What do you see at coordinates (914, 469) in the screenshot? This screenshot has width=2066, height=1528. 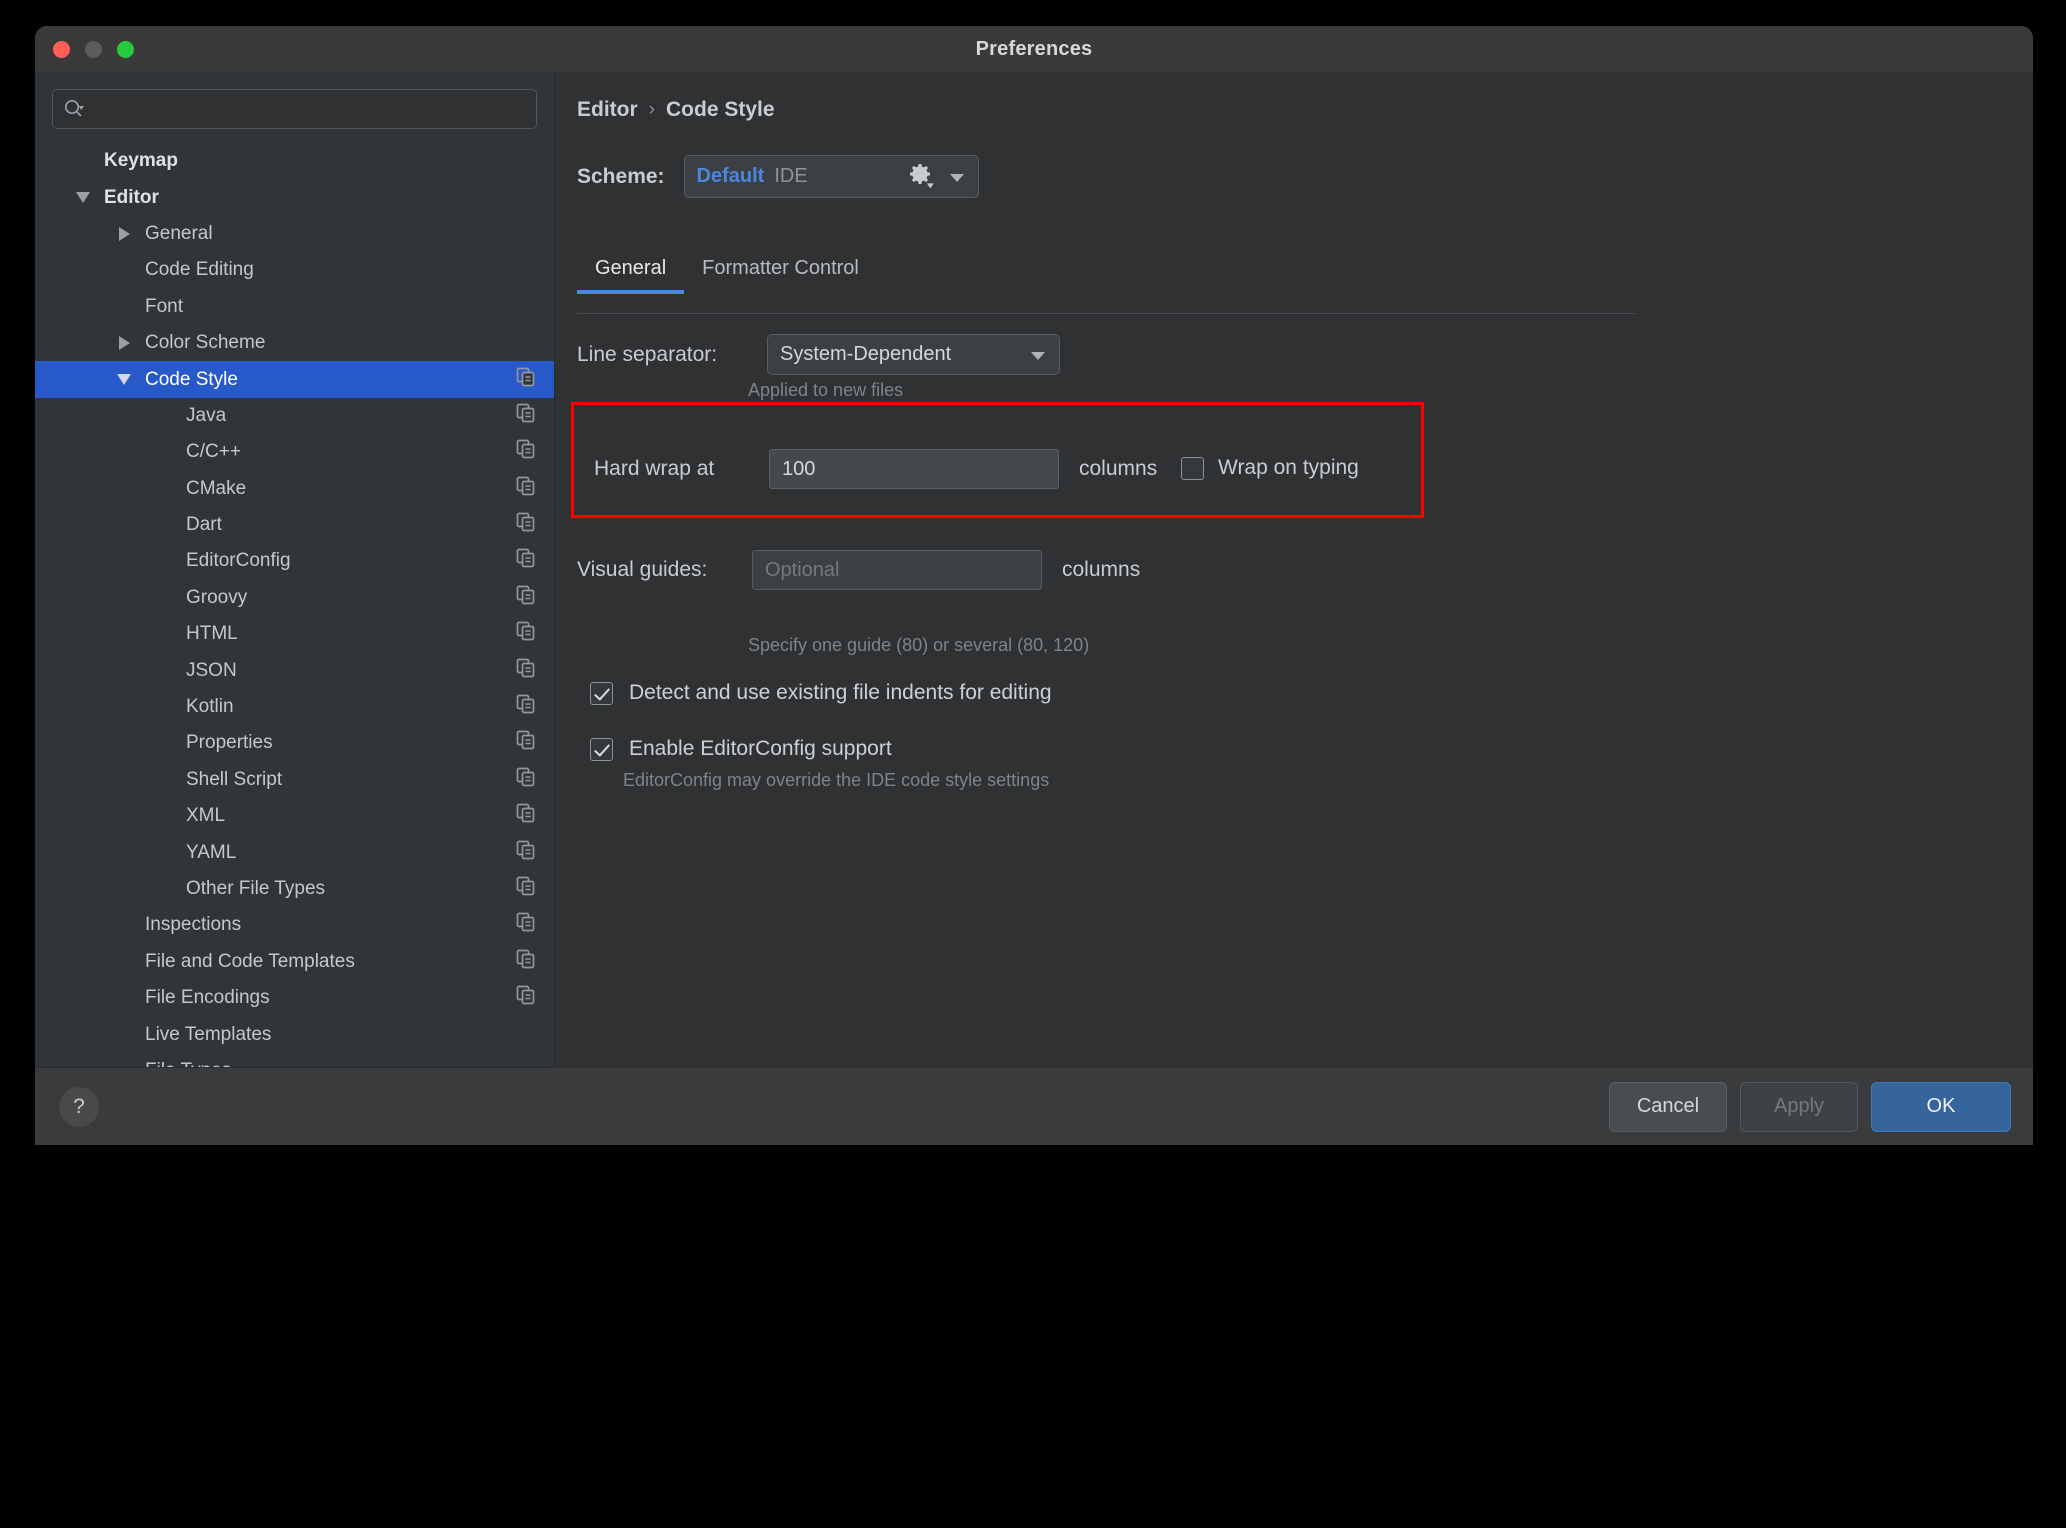 I see `hard-wrap-input: 100` at bounding box center [914, 469].